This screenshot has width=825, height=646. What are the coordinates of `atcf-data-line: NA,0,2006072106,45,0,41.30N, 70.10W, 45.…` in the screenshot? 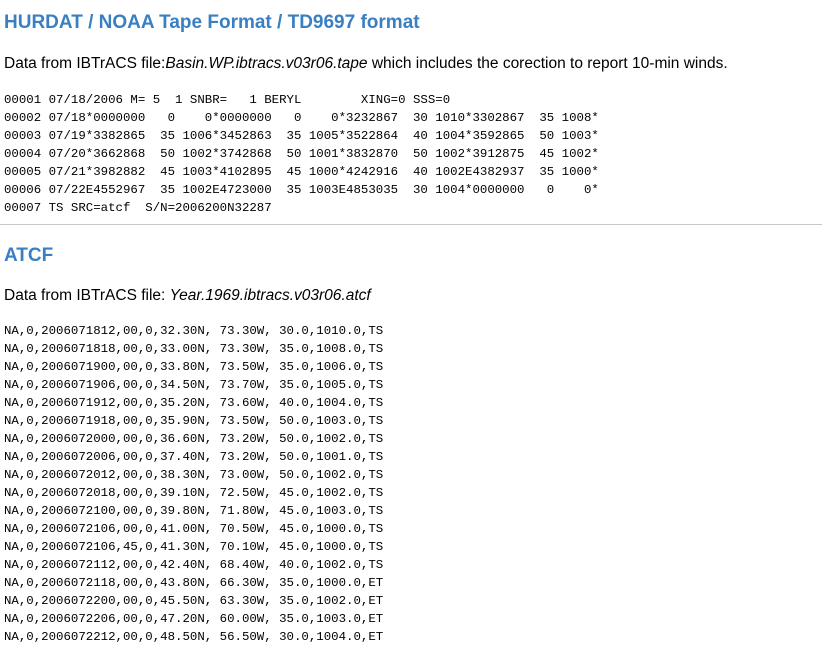 It's located at (194, 547).